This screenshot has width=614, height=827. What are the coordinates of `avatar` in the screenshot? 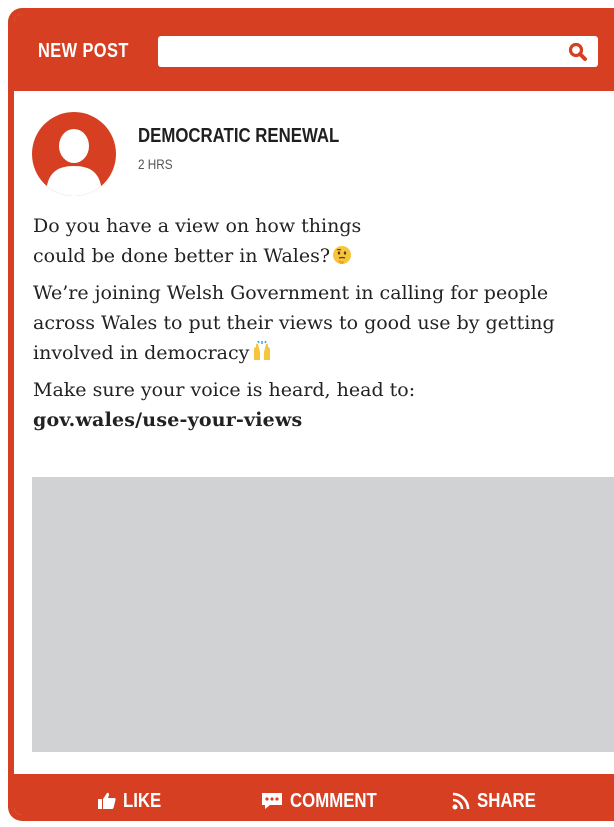 It's located at (74, 154).